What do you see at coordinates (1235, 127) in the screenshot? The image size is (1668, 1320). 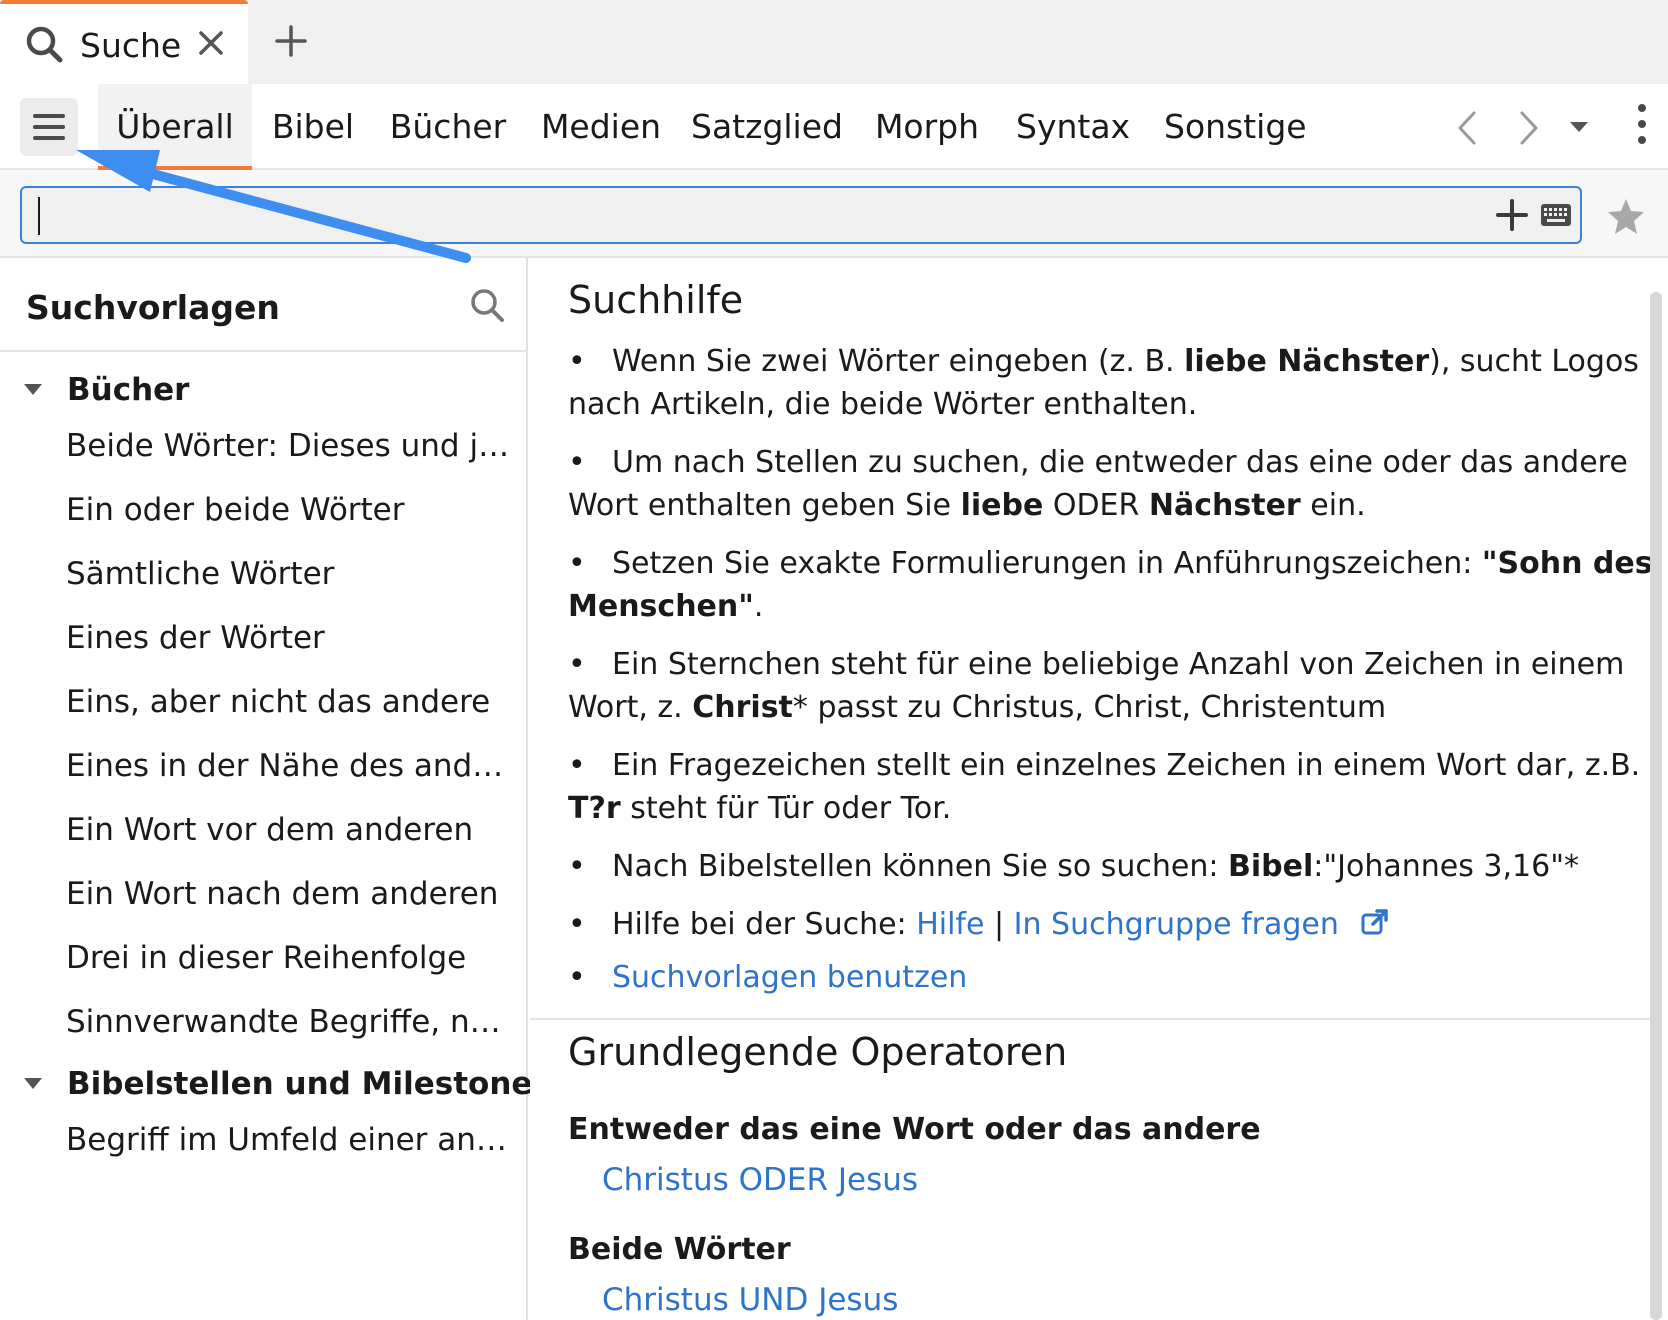 I see `tab-sonstige: Sonstige` at bounding box center [1235, 127].